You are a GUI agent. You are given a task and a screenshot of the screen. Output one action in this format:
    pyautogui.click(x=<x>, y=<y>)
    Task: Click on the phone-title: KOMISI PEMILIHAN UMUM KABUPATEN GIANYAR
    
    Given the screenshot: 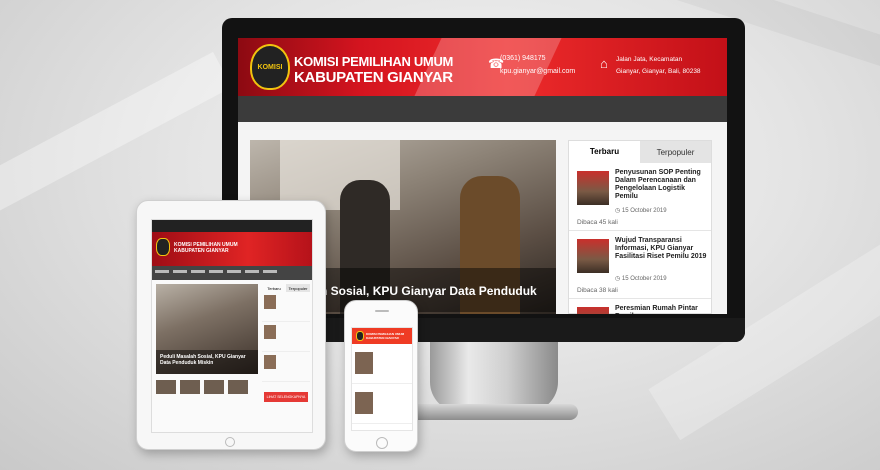 What is the action you would take?
    pyautogui.click(x=389, y=336)
    